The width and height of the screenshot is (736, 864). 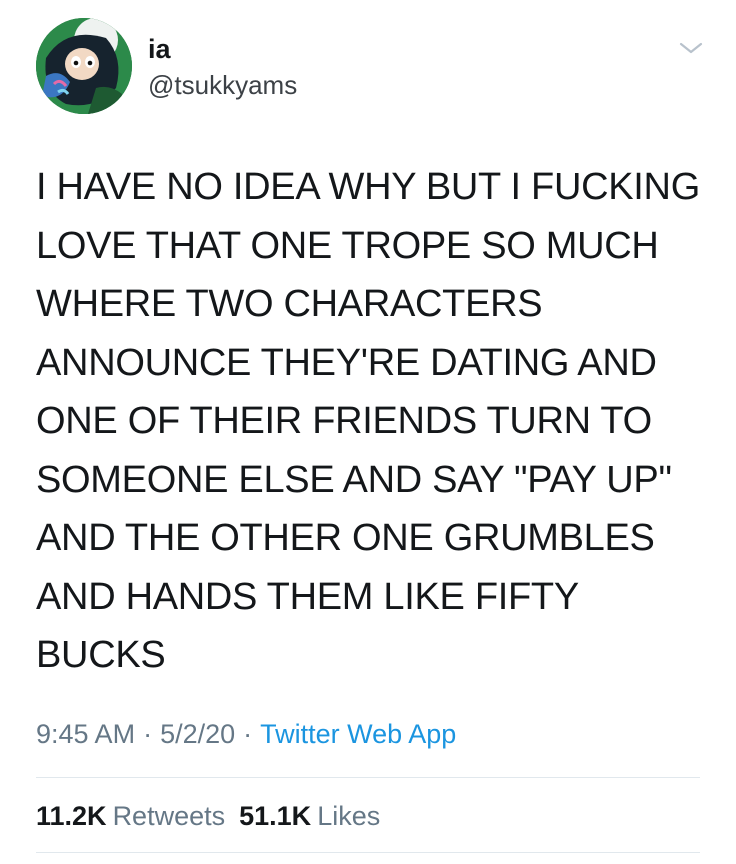 What do you see at coordinates (376, 68) in the screenshot?
I see `tweet-header: ia @tsukkyams` at bounding box center [376, 68].